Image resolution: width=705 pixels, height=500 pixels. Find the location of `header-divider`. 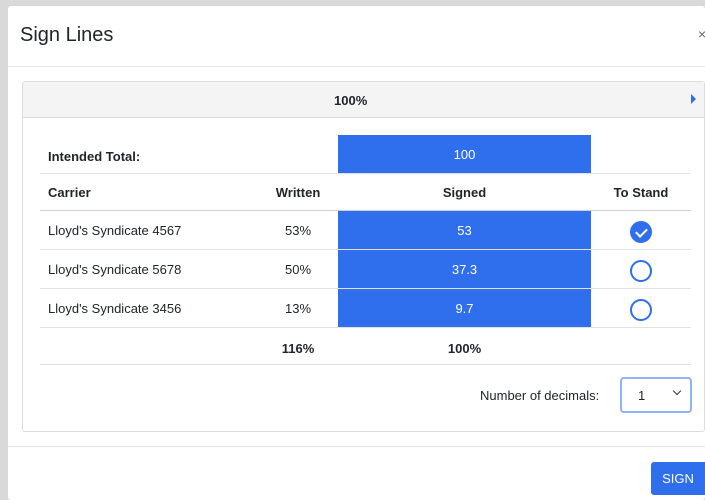

header-divider is located at coordinates (365, 210).